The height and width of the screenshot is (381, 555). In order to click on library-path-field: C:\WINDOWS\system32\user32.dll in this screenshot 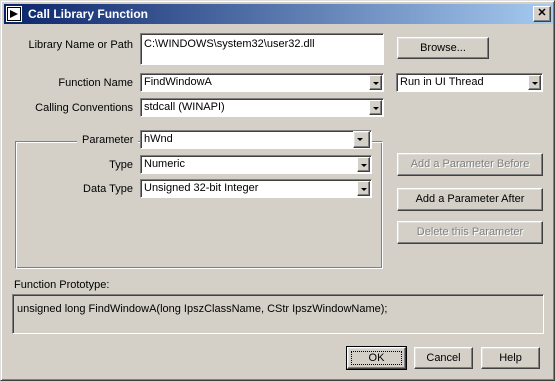, I will do `click(262, 49)`.